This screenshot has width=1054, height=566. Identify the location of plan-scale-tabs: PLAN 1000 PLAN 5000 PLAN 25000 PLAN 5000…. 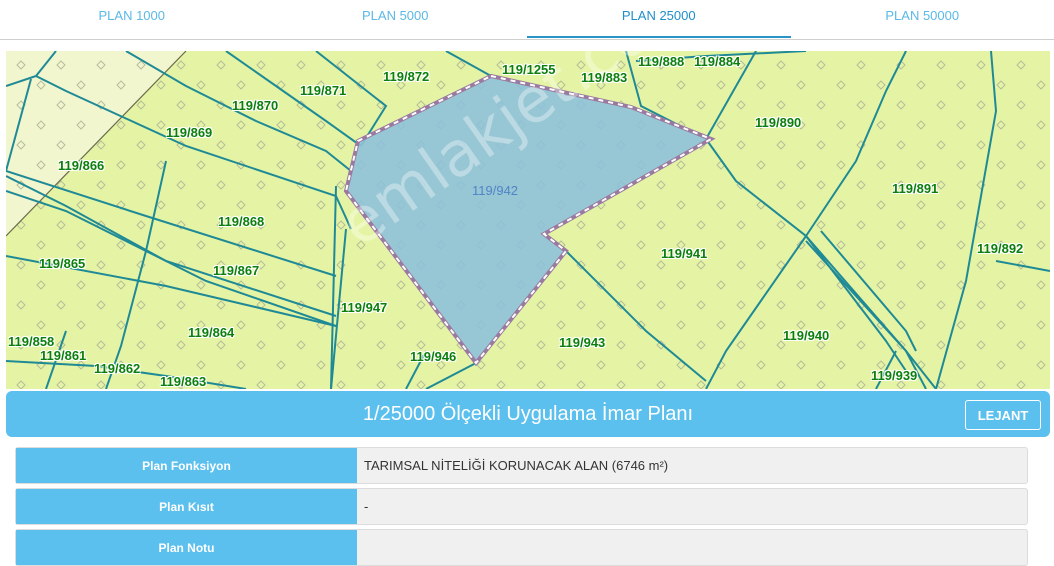
(527, 20).